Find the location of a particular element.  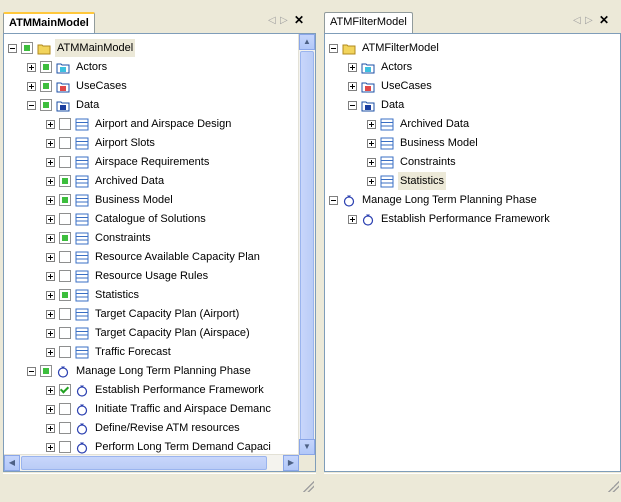

scroll-left-button: ◀ is located at coordinates (12, 463).